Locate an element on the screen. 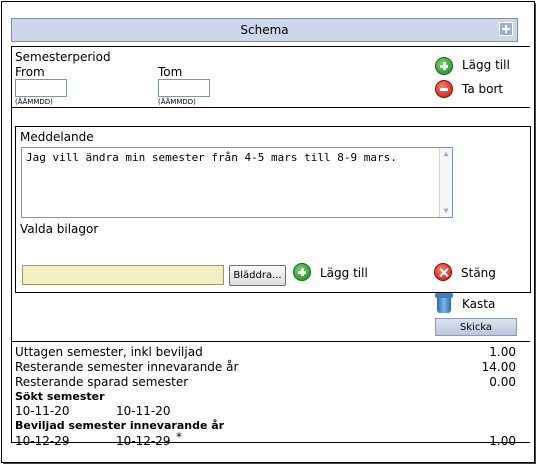 The width and height of the screenshot is (536, 464). period-title: Semesterperiod is located at coordinates (63, 57).